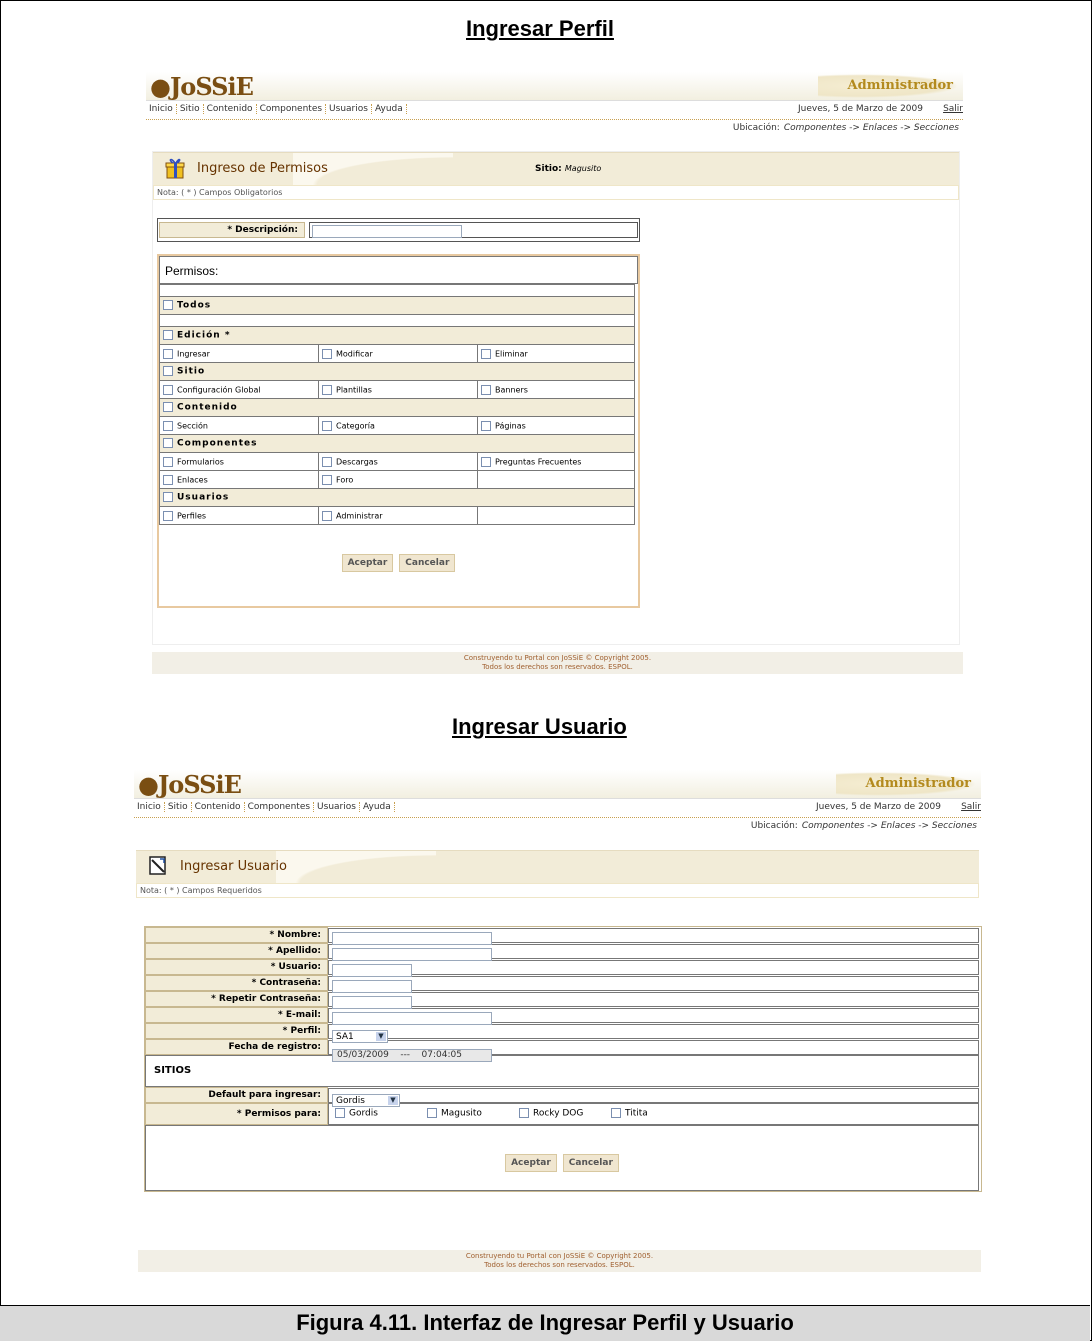 The height and width of the screenshot is (1341, 1092). Describe the element at coordinates (168, 497) in the screenshot. I see `usuarios-checkbox` at that location.